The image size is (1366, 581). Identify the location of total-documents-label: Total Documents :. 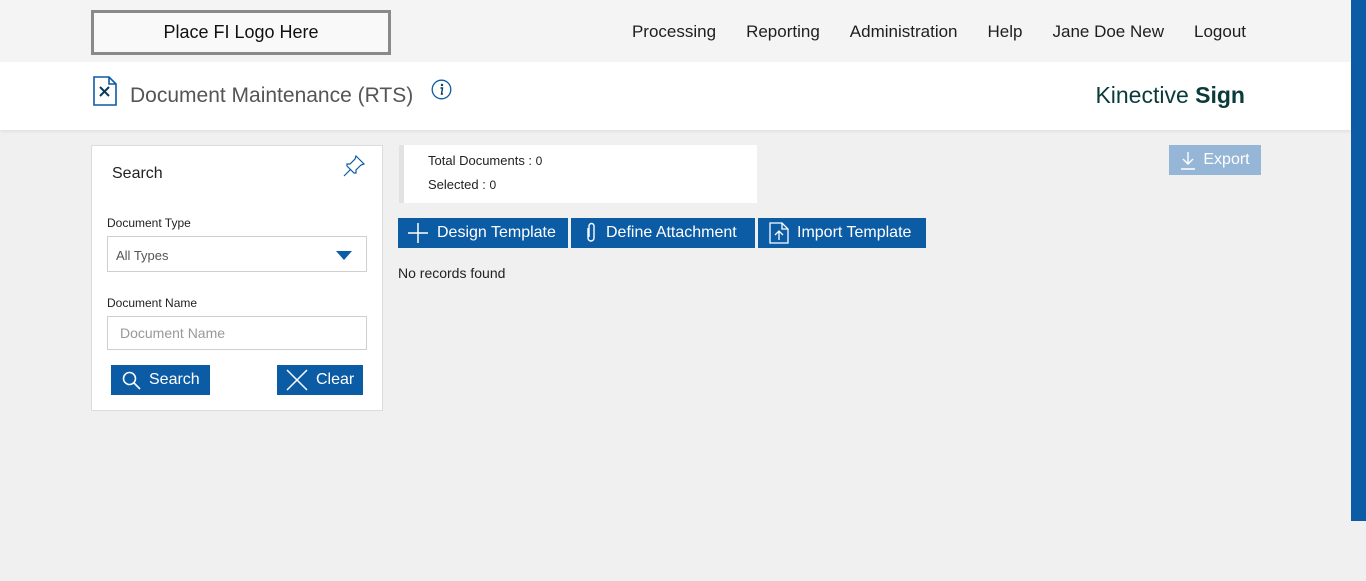
(482, 160).